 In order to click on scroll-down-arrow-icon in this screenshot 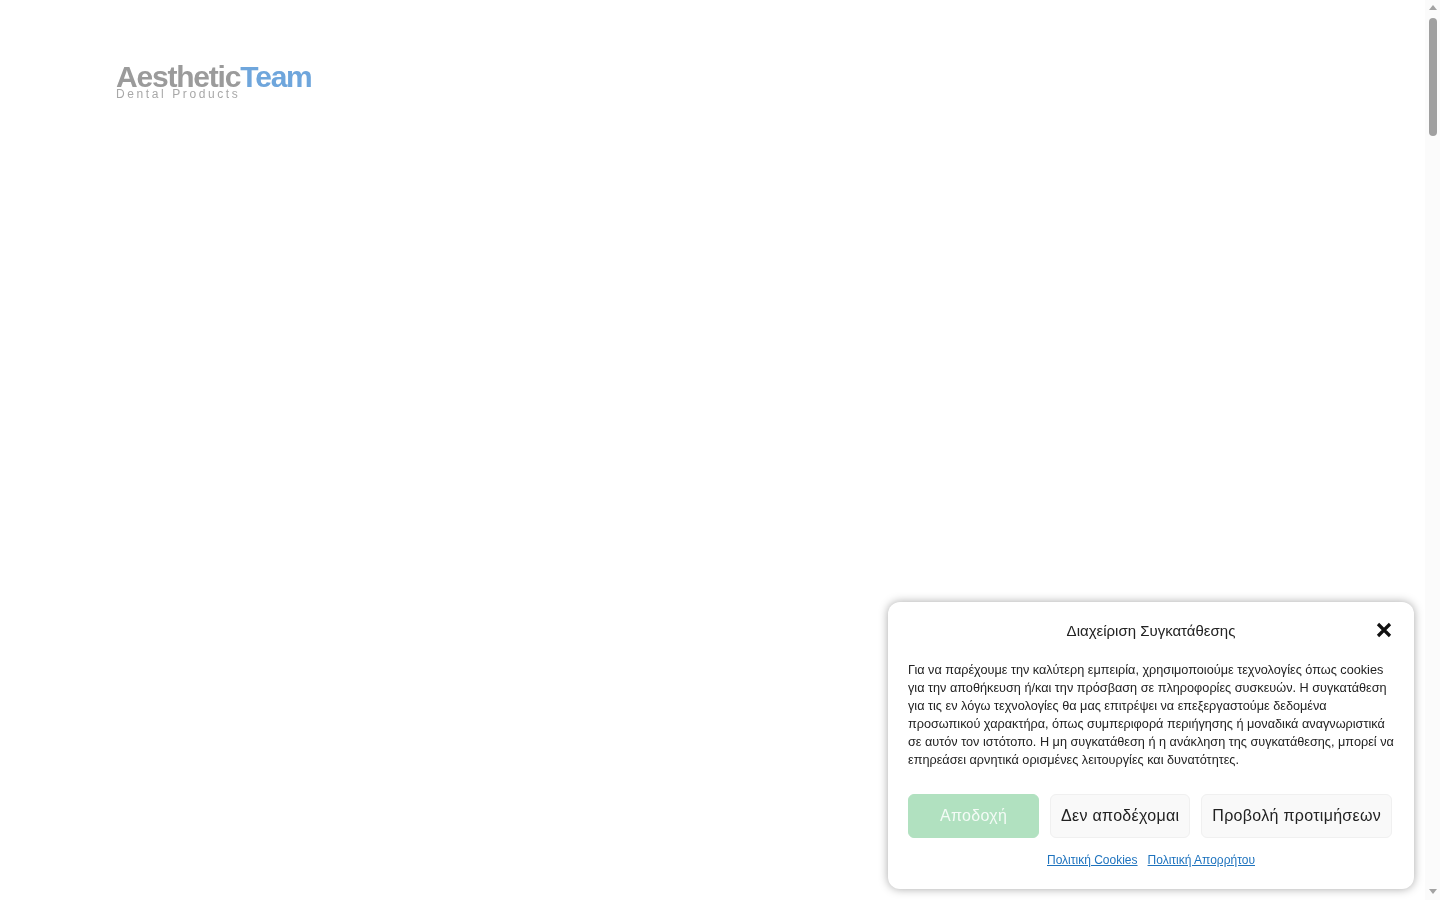, I will do `click(1432, 891)`.